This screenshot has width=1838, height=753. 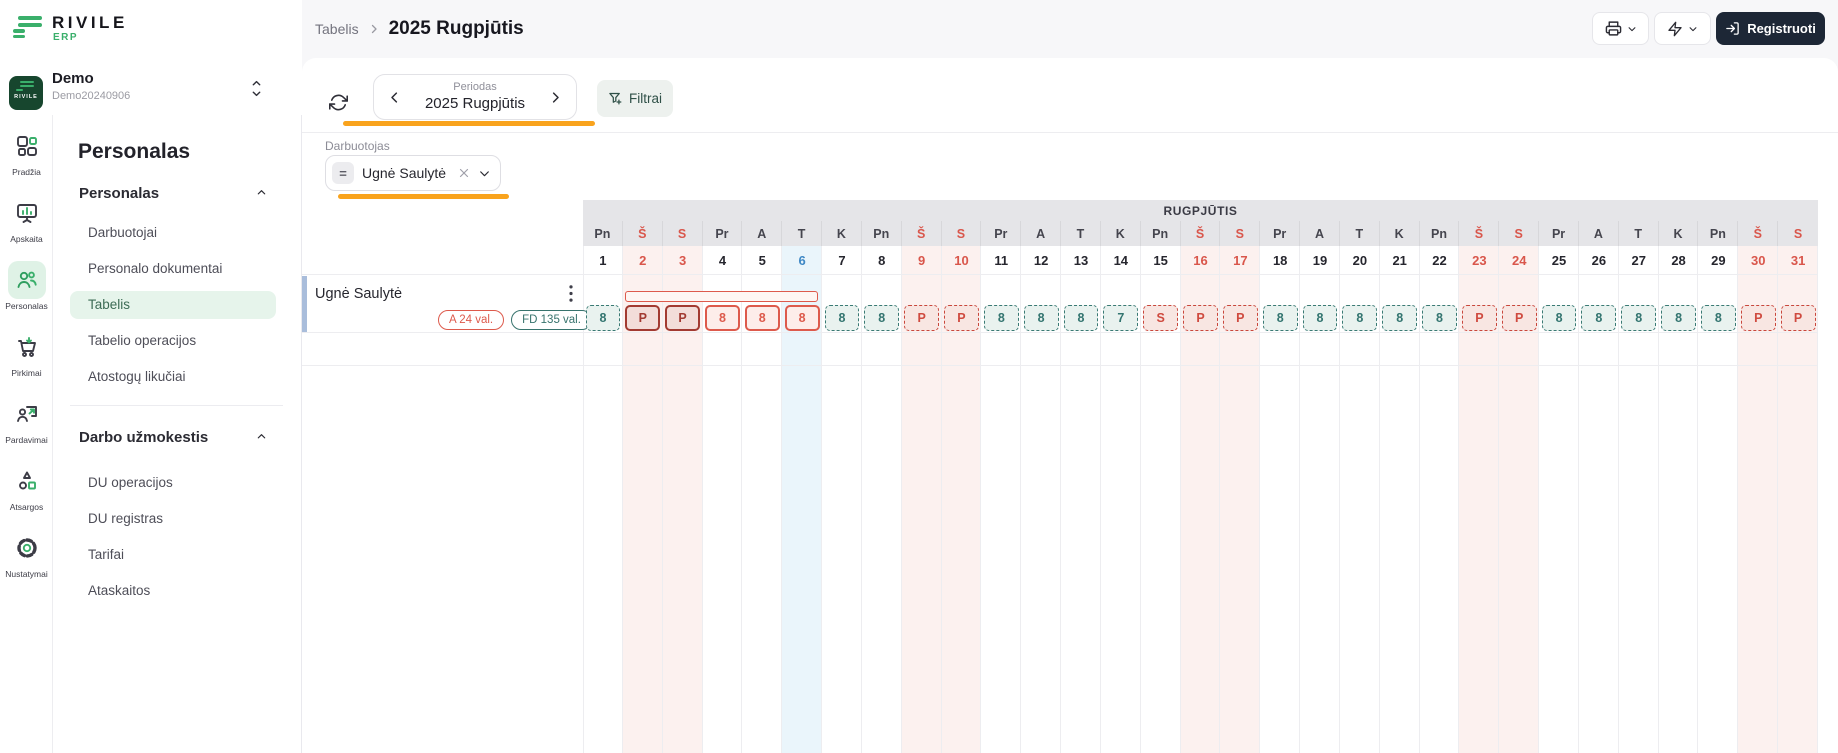 I want to click on timesheet-cell-day-16: P, so click(x=1200, y=318).